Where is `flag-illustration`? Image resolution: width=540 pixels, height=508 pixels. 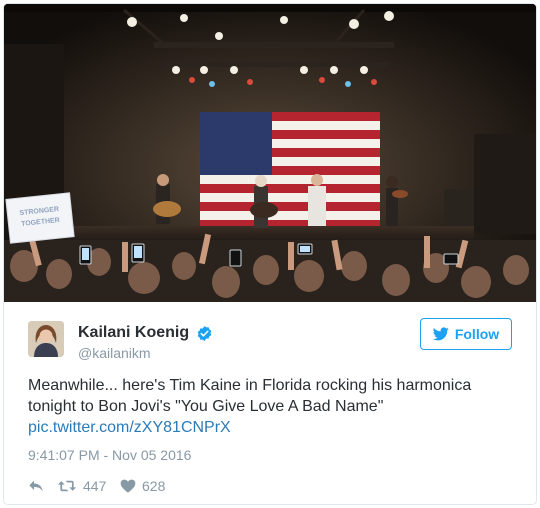
flag-illustration is located at coordinates (290, 171).